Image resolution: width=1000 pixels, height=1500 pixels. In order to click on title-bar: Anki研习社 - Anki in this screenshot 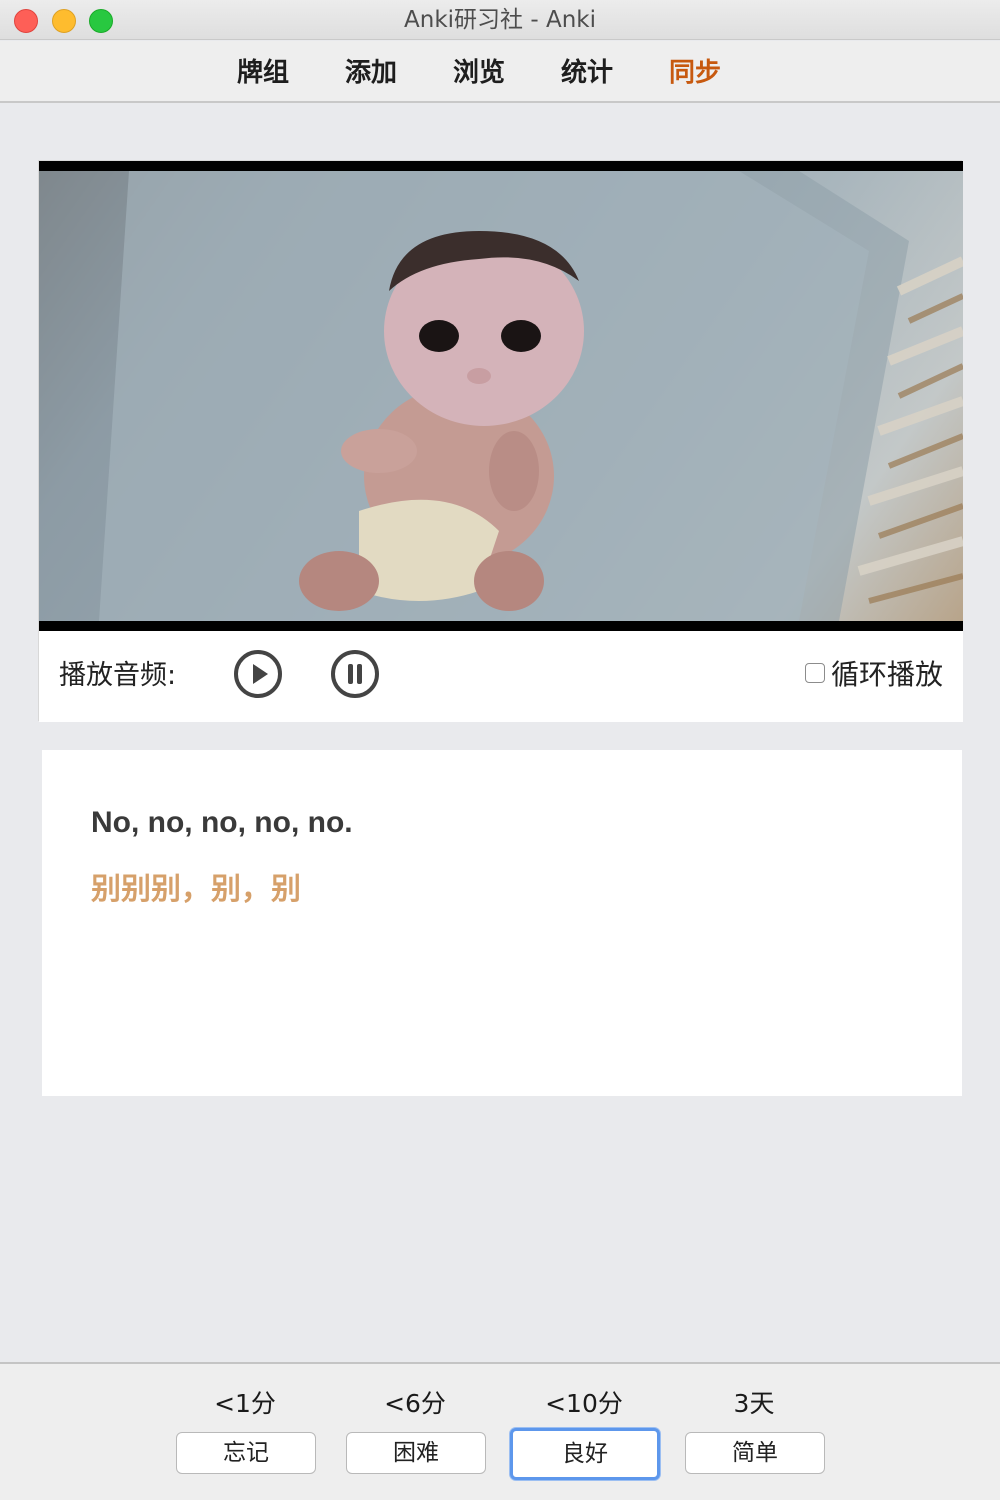, I will do `click(500, 20)`.